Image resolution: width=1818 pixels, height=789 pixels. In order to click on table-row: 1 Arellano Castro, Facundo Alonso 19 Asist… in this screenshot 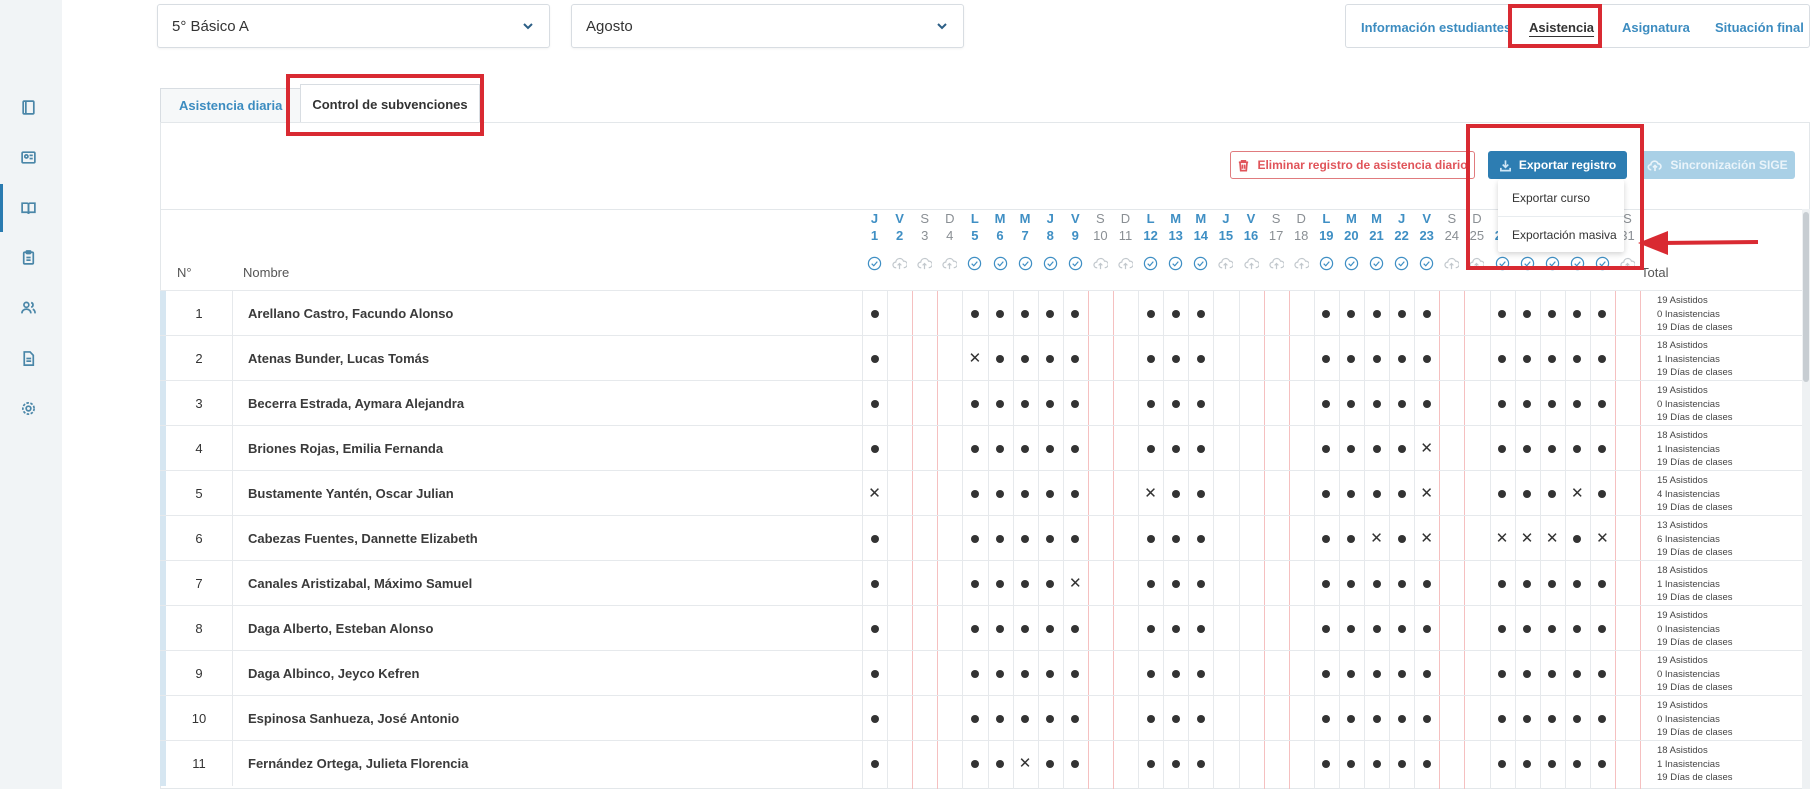, I will do `click(985, 313)`.